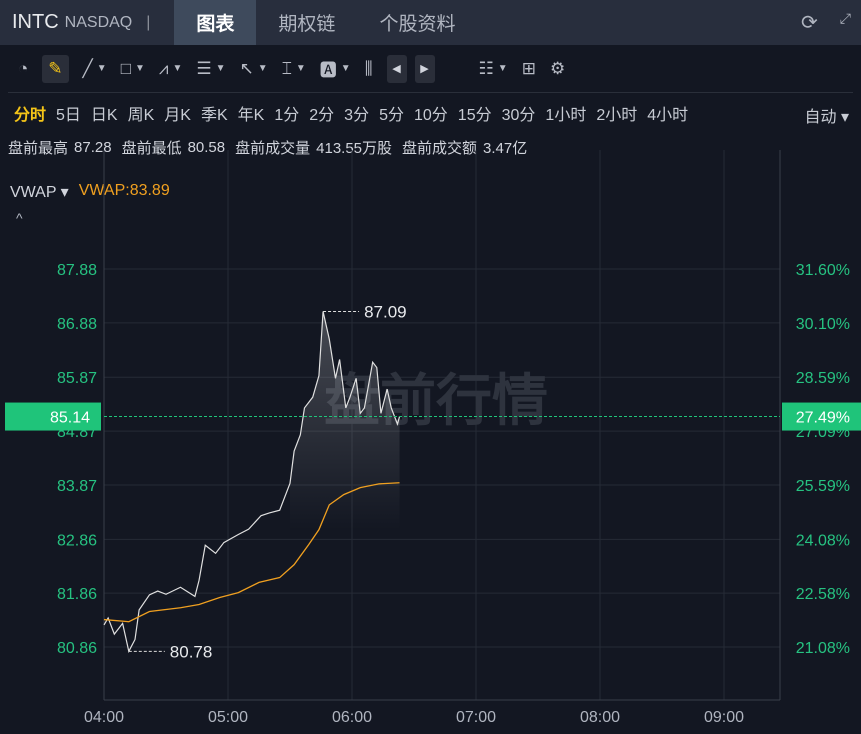 The height and width of the screenshot is (734, 861). What do you see at coordinates (77, 540) in the screenshot?
I see `y-tick-left: 82.86` at bounding box center [77, 540].